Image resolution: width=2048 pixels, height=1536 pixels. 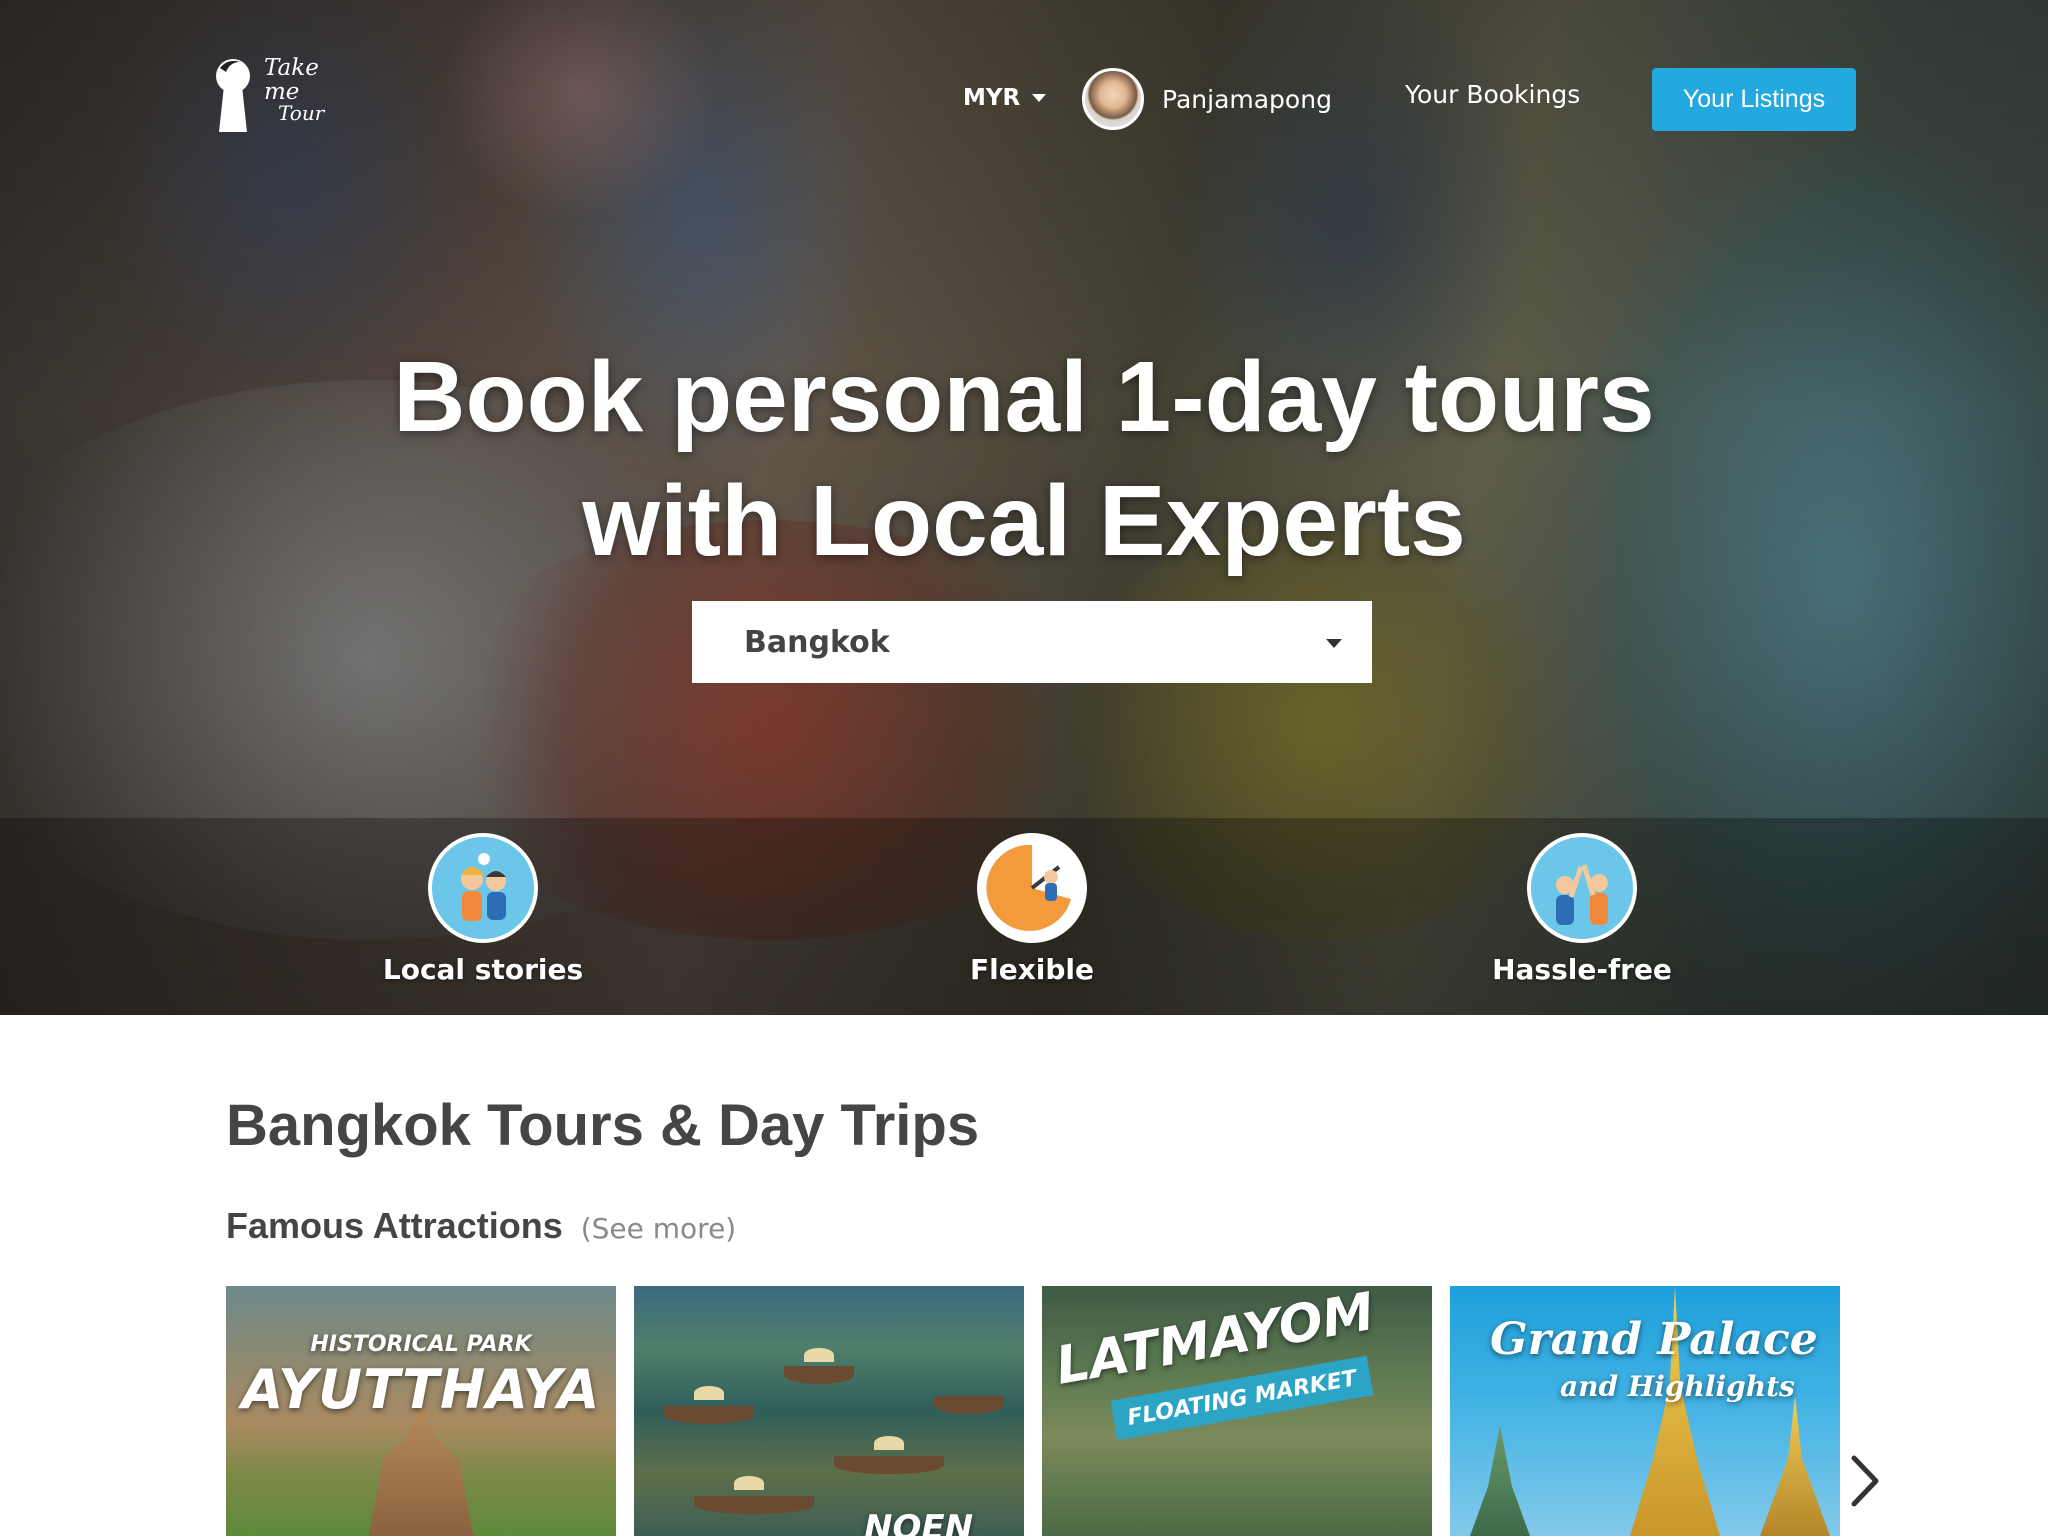 What do you see at coordinates (1247, 99) in the screenshot?
I see `user-name: Panjamapong` at bounding box center [1247, 99].